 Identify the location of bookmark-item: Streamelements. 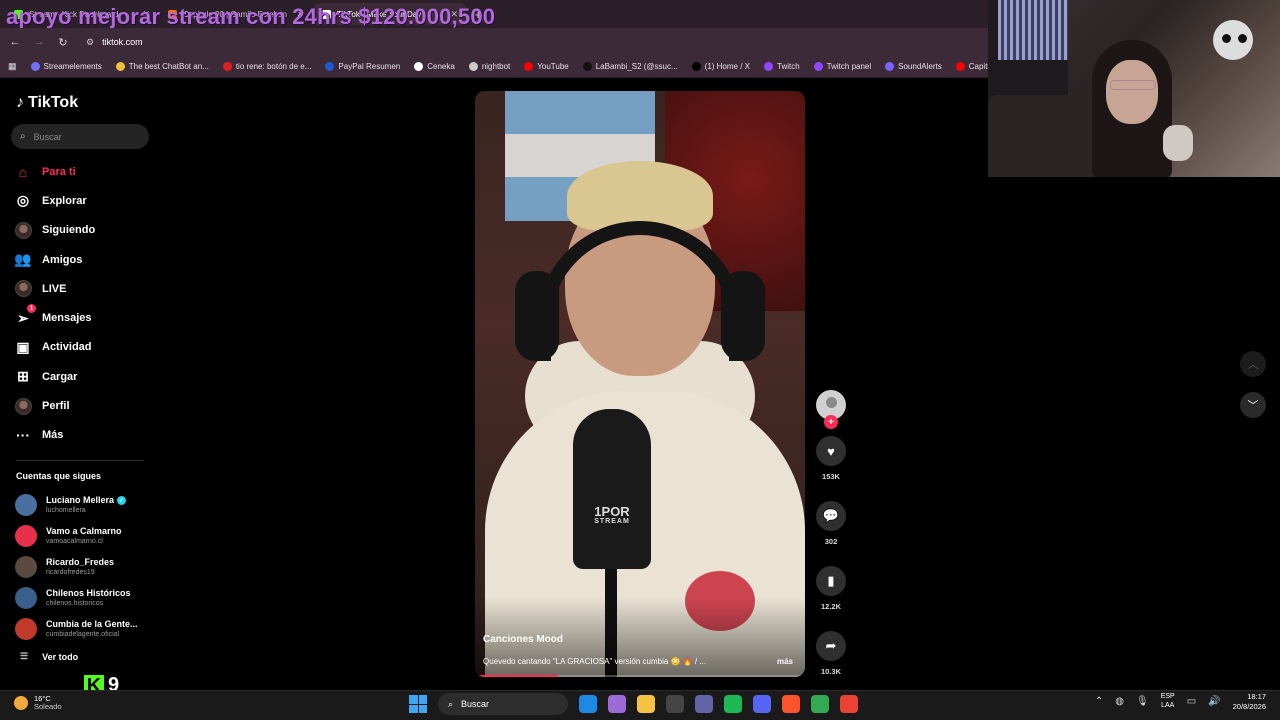
(66, 66).